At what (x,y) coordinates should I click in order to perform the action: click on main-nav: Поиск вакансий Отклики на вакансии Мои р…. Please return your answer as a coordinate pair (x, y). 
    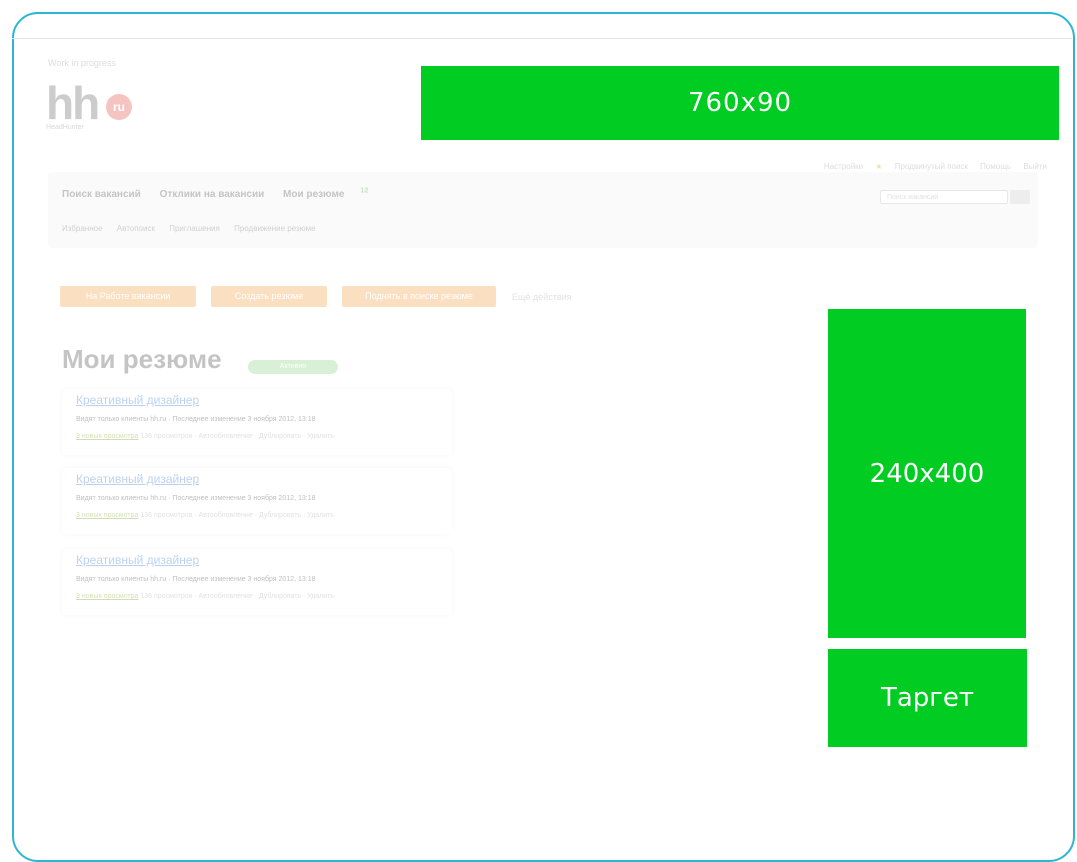
    Looking at the image, I should click on (223, 194).